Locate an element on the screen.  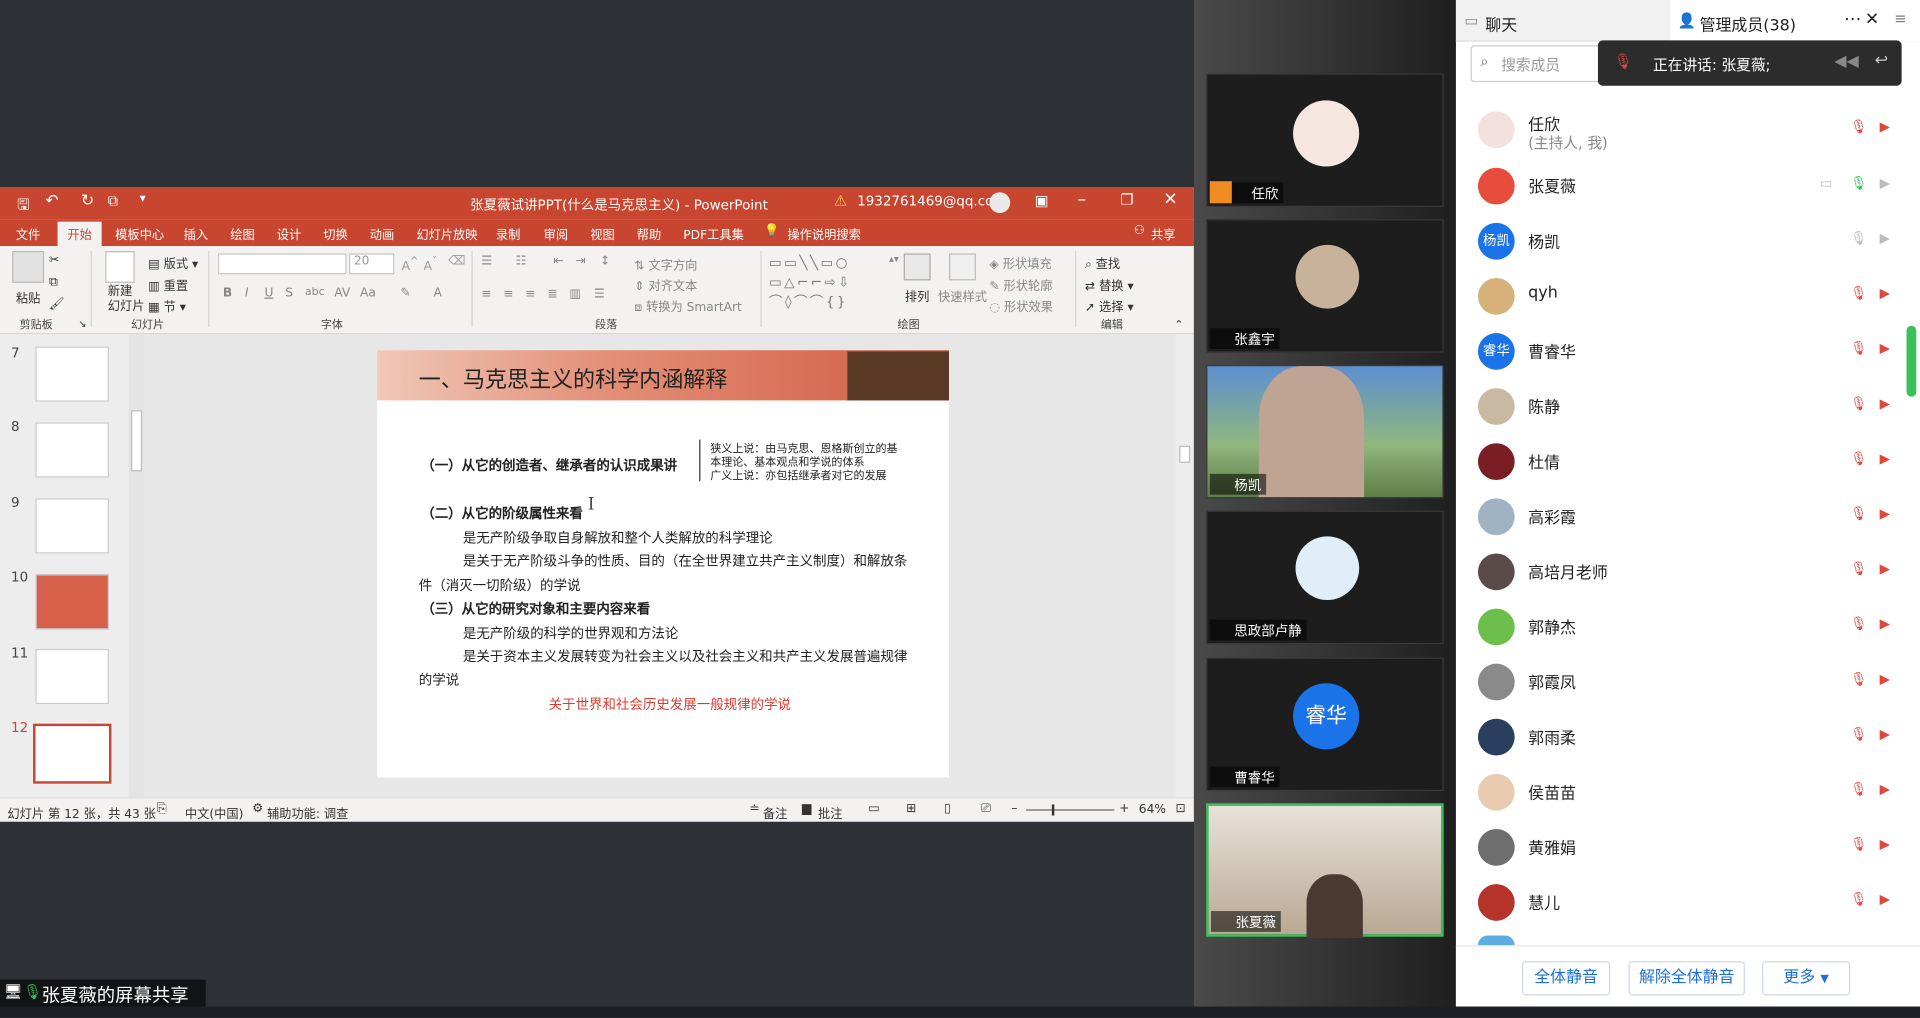
list-item: 高培月老师 🎙 ▶ is located at coordinates (1688, 571).